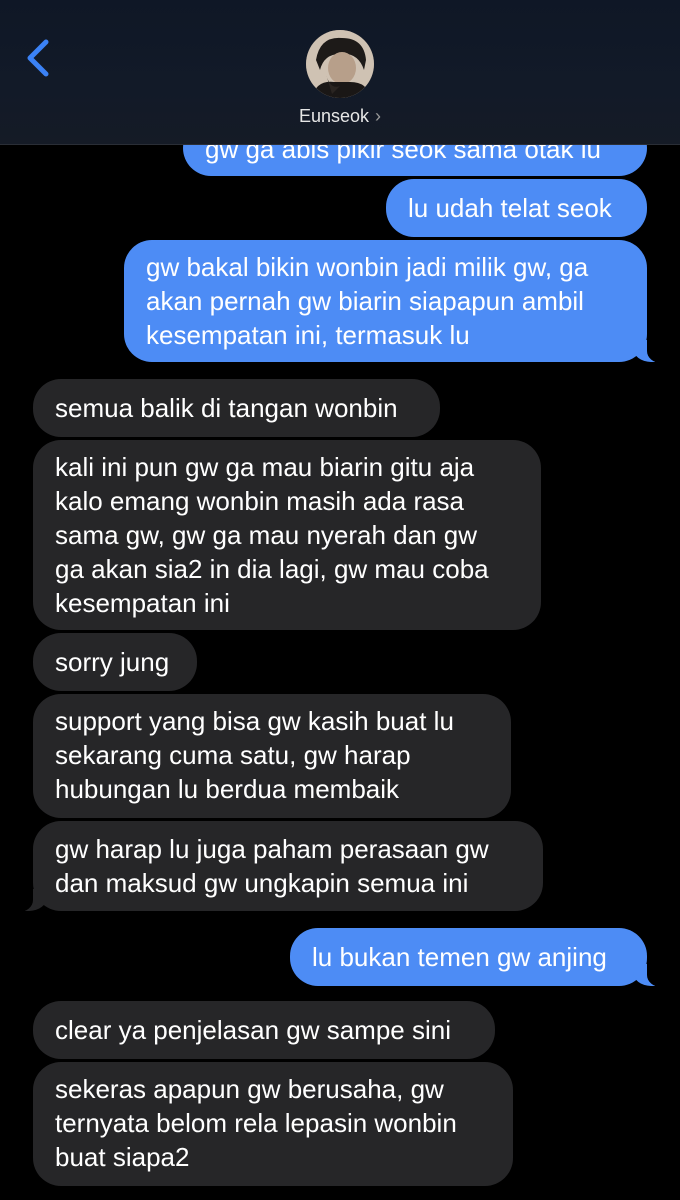  I want to click on message-bubble-incoming: semua balik di tangan wonbin, so click(236, 408).